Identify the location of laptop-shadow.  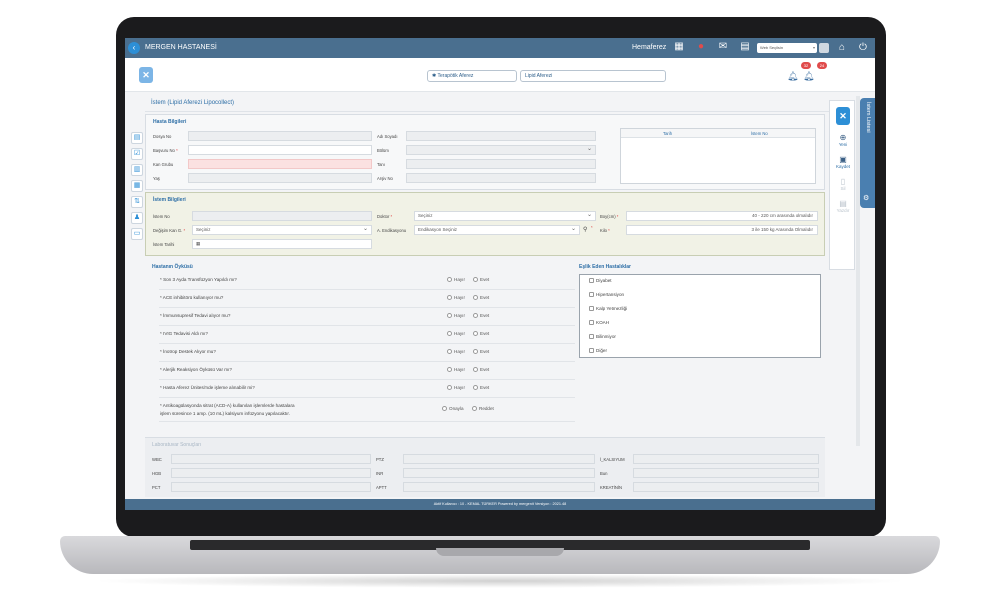
(500, 581).